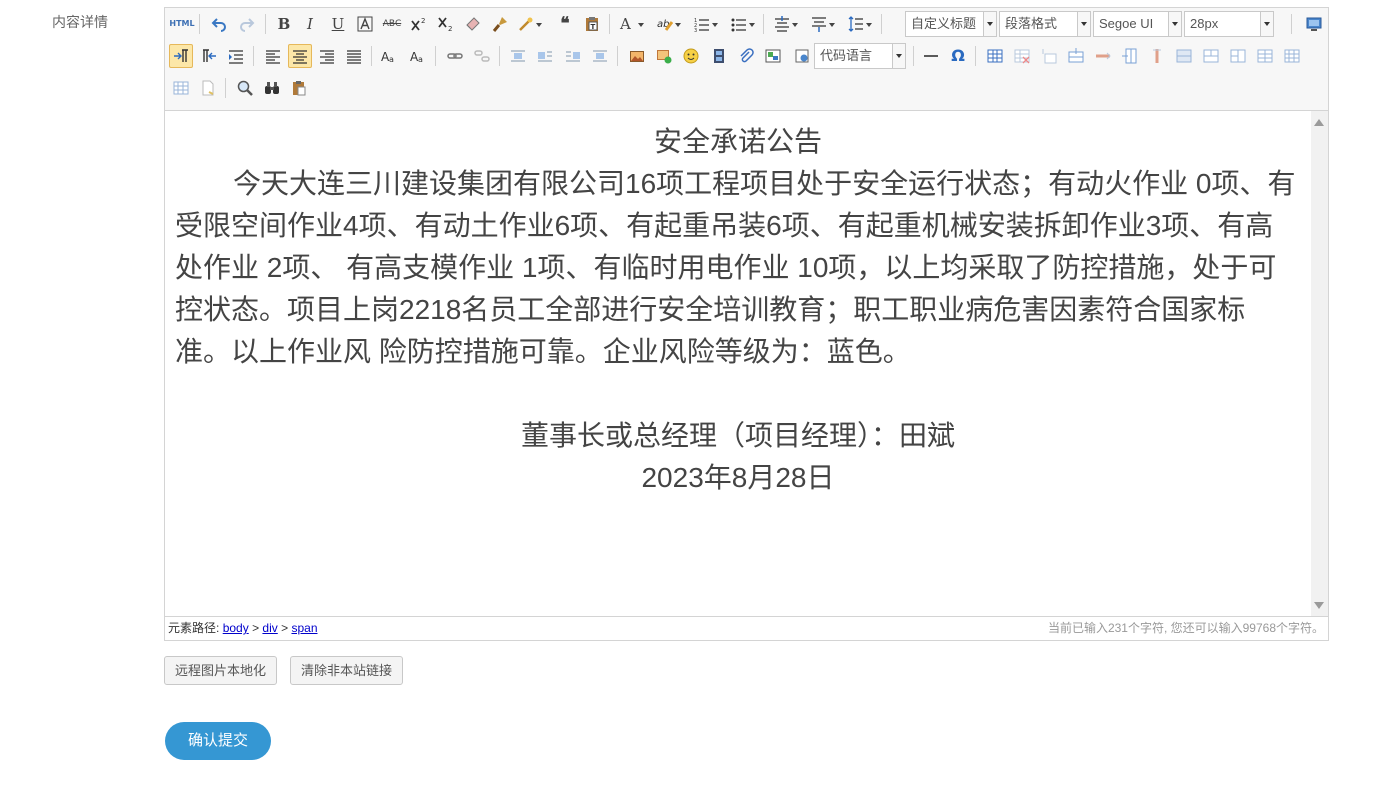 The width and height of the screenshot is (1391, 796). What do you see at coordinates (931, 56) in the screenshot?
I see `horizontal-rule-button` at bounding box center [931, 56].